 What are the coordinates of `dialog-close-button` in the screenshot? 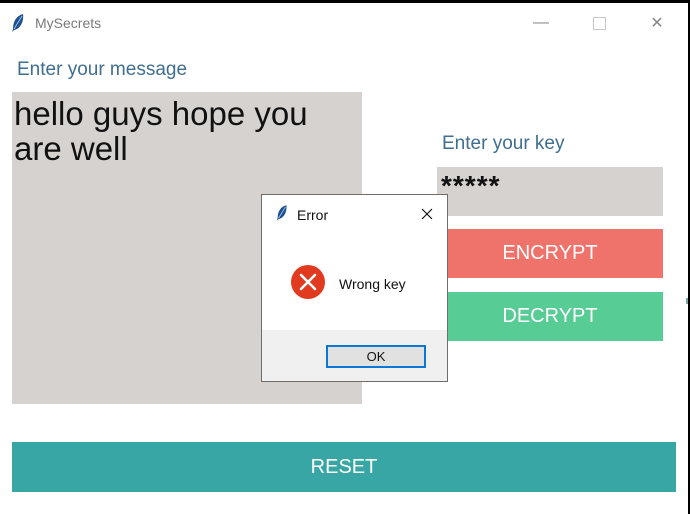 It's located at (427, 214).